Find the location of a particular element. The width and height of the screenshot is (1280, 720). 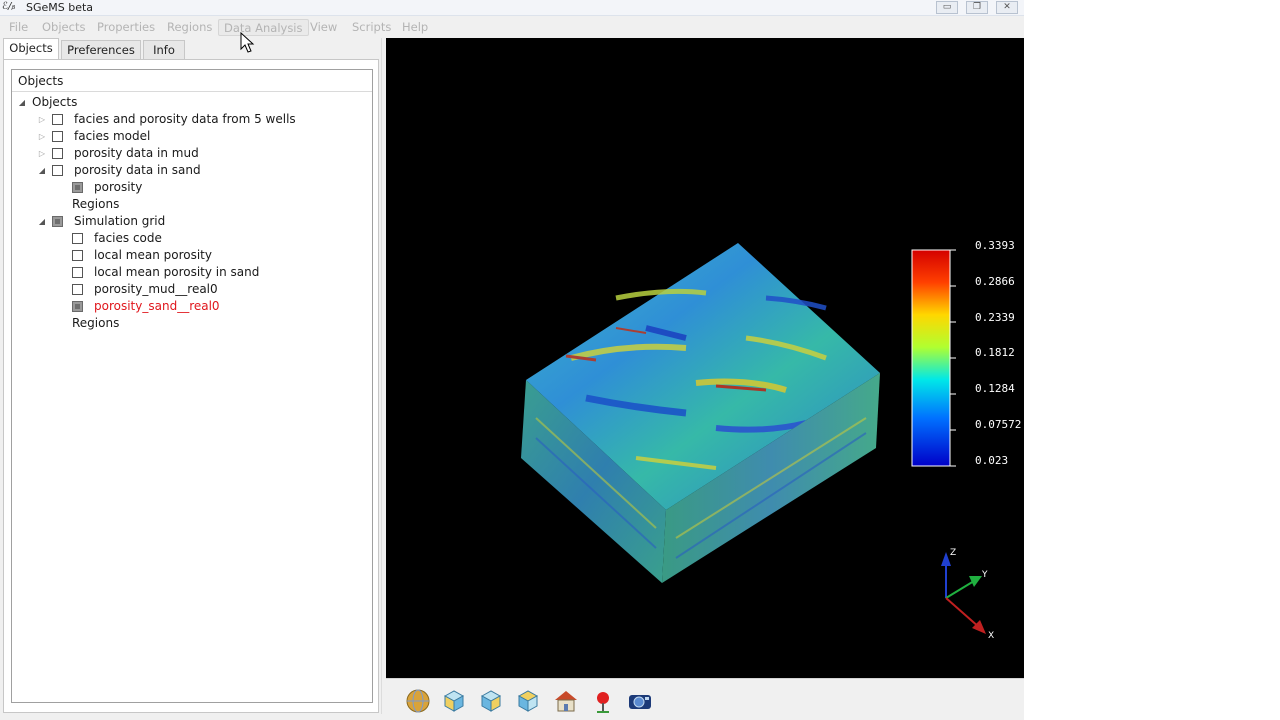

home-icon is located at coordinates (566, 701).